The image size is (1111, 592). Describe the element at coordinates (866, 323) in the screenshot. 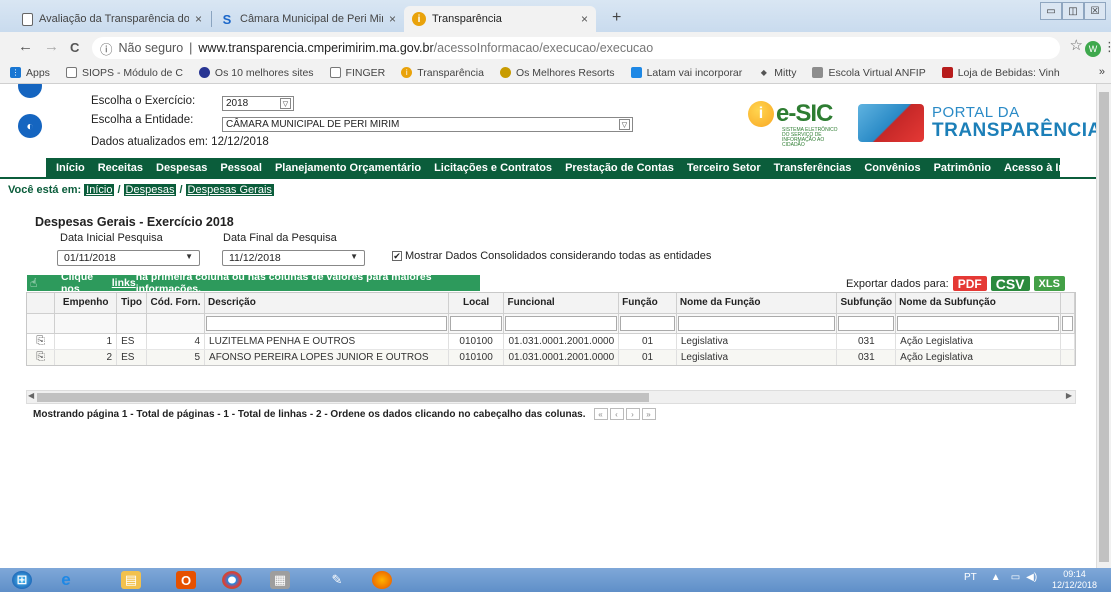

I see `filter-subfuncao-input` at that location.